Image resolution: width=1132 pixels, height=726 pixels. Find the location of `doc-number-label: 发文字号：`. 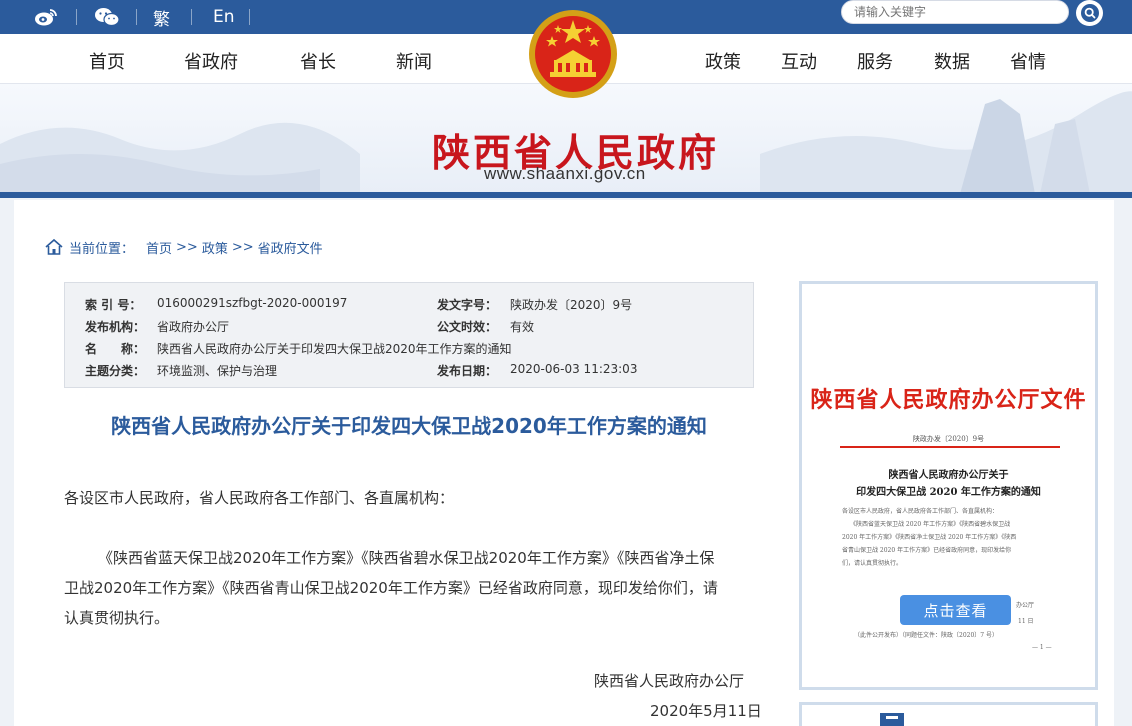

doc-number-label: 发文字号： is located at coordinates (467, 305).